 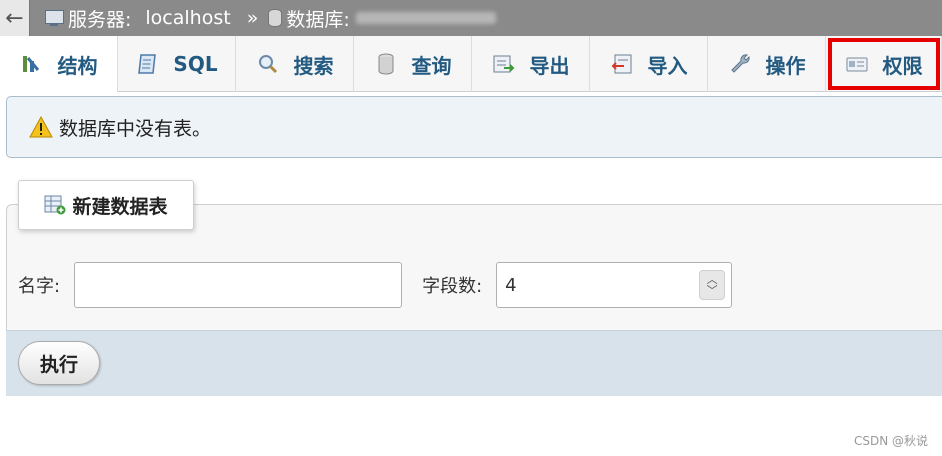 What do you see at coordinates (474, 127) in the screenshot?
I see `no-tables-notice: 数据库中没有表。` at bounding box center [474, 127].